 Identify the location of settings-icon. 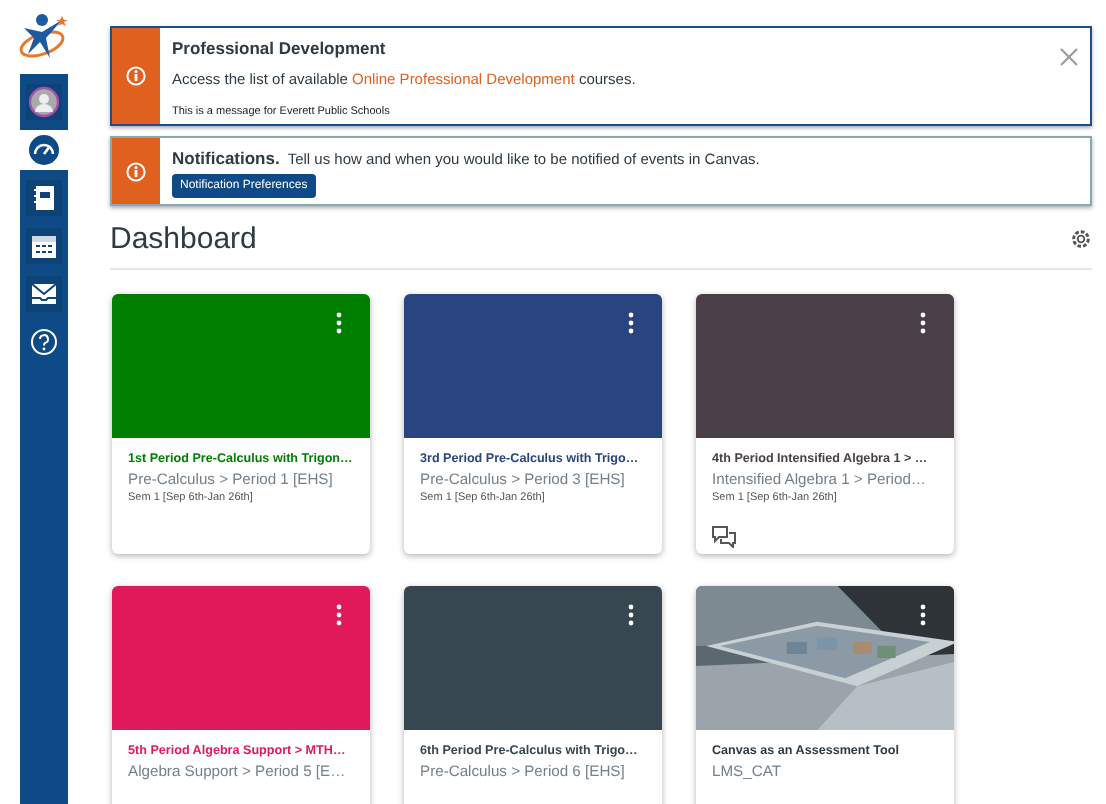
(1081, 239).